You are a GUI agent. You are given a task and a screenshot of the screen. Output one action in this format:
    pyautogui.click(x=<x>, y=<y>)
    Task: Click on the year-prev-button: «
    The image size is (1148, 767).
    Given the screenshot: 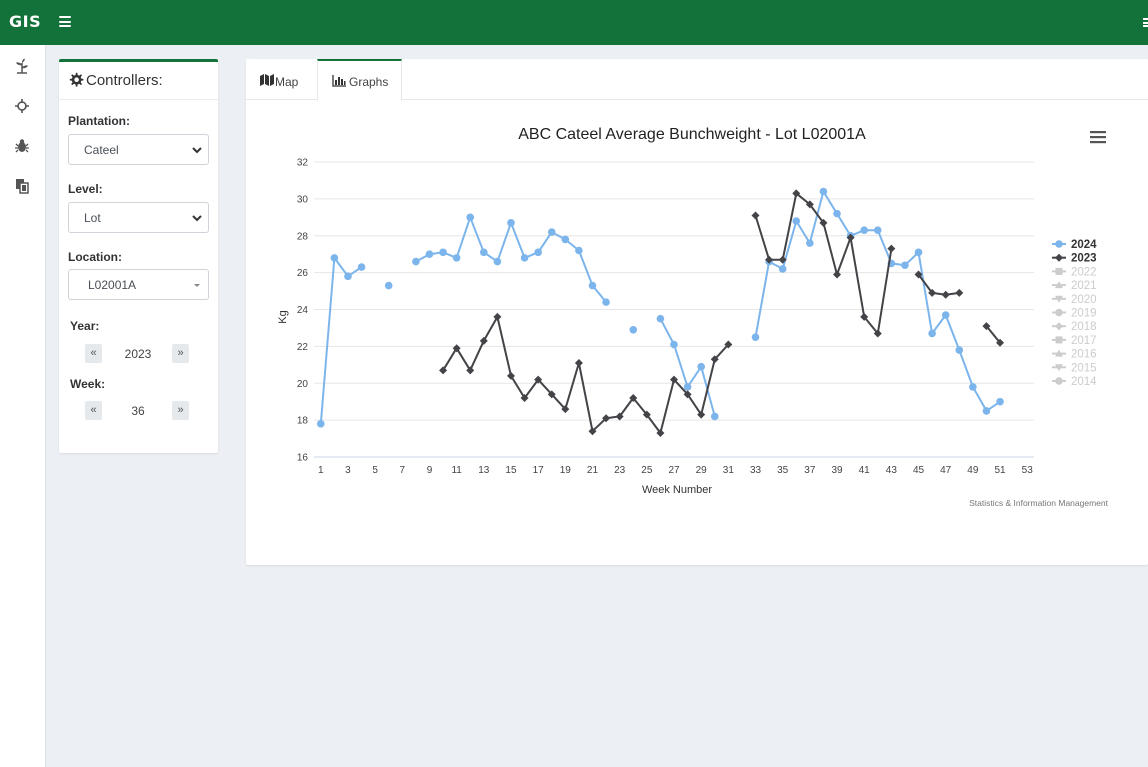 What is the action you would take?
    pyautogui.click(x=93, y=353)
    